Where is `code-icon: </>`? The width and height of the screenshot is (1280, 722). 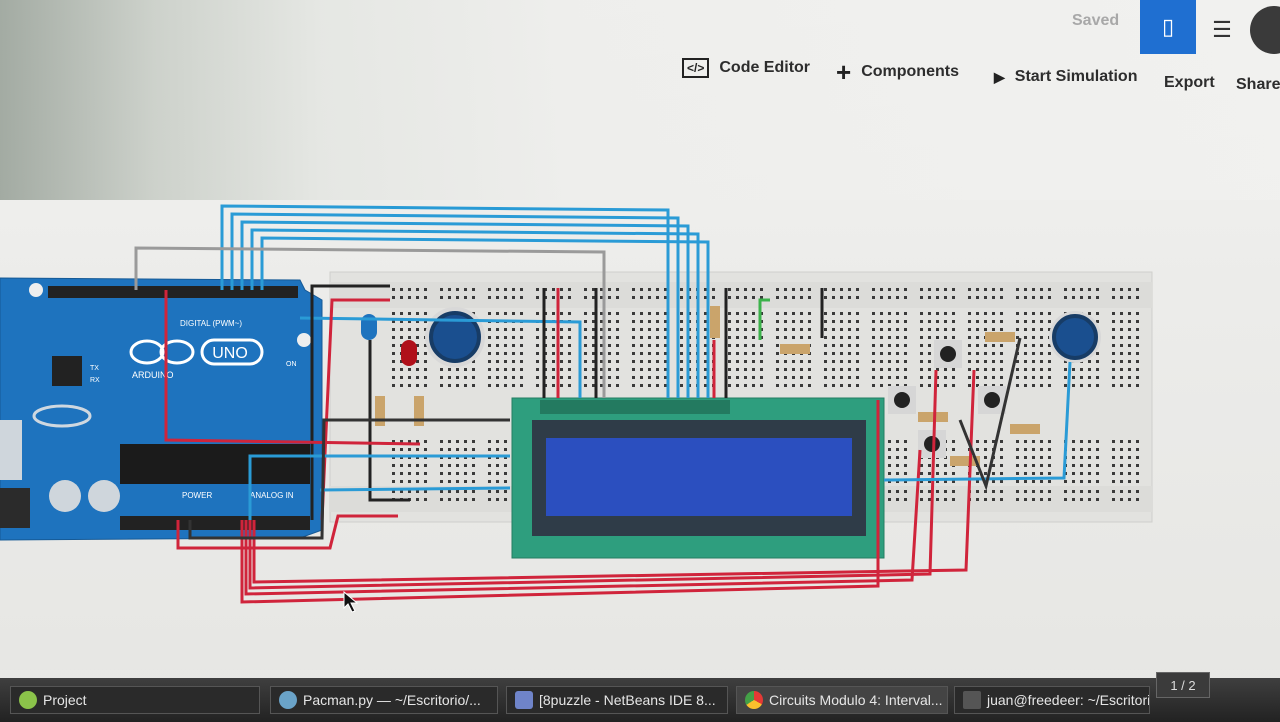 code-icon: </> is located at coordinates (696, 68).